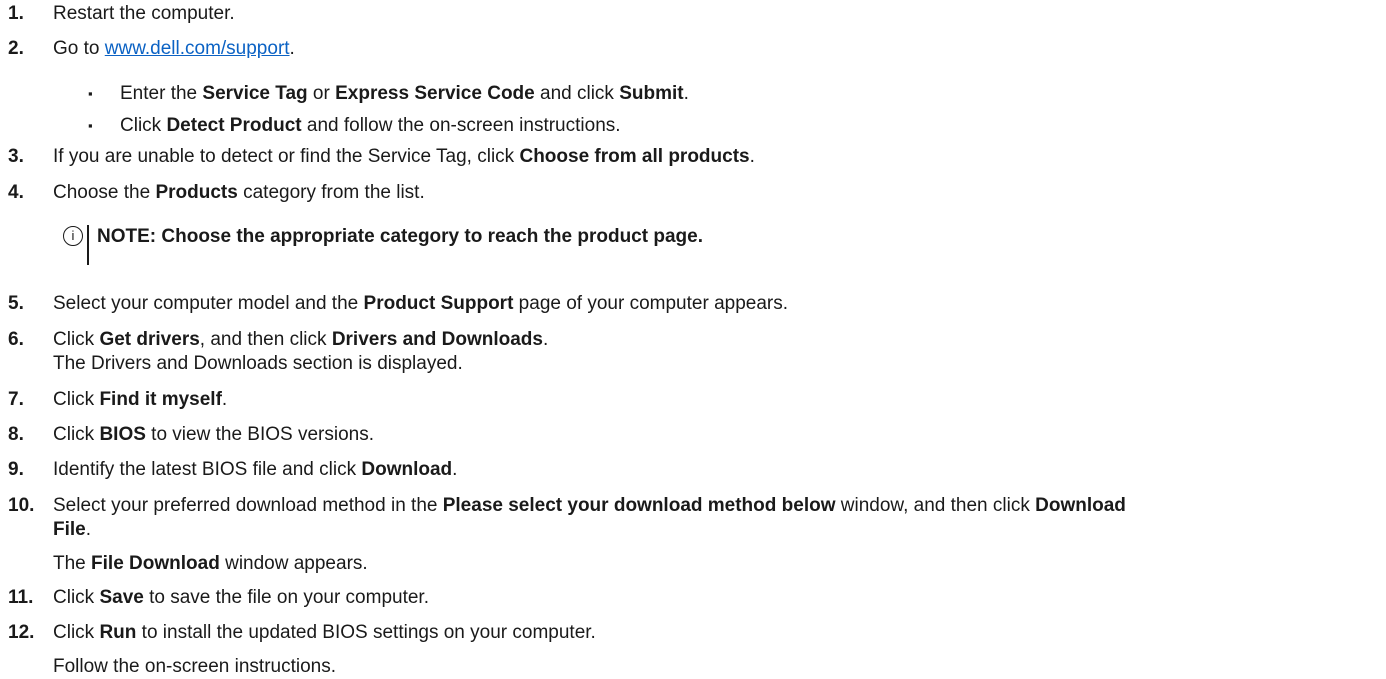 Image resolution: width=1386 pixels, height=679 pixels. Describe the element at coordinates (21, 632) in the screenshot. I see `step-number: 12.` at that location.